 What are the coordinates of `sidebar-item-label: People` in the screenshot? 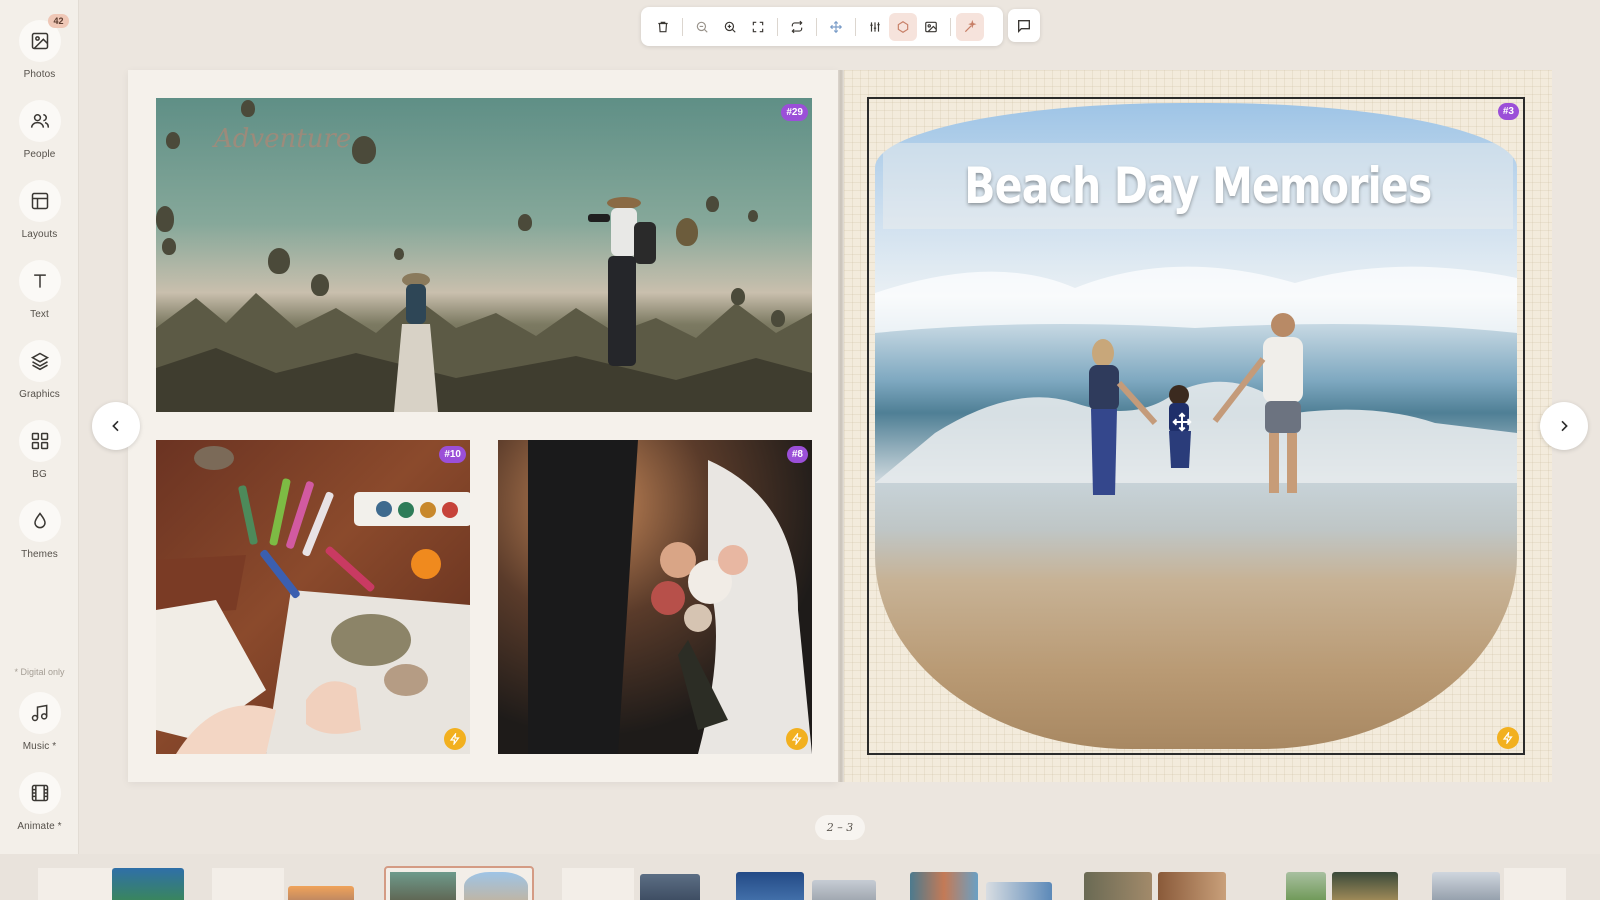 It's located at (39, 154).